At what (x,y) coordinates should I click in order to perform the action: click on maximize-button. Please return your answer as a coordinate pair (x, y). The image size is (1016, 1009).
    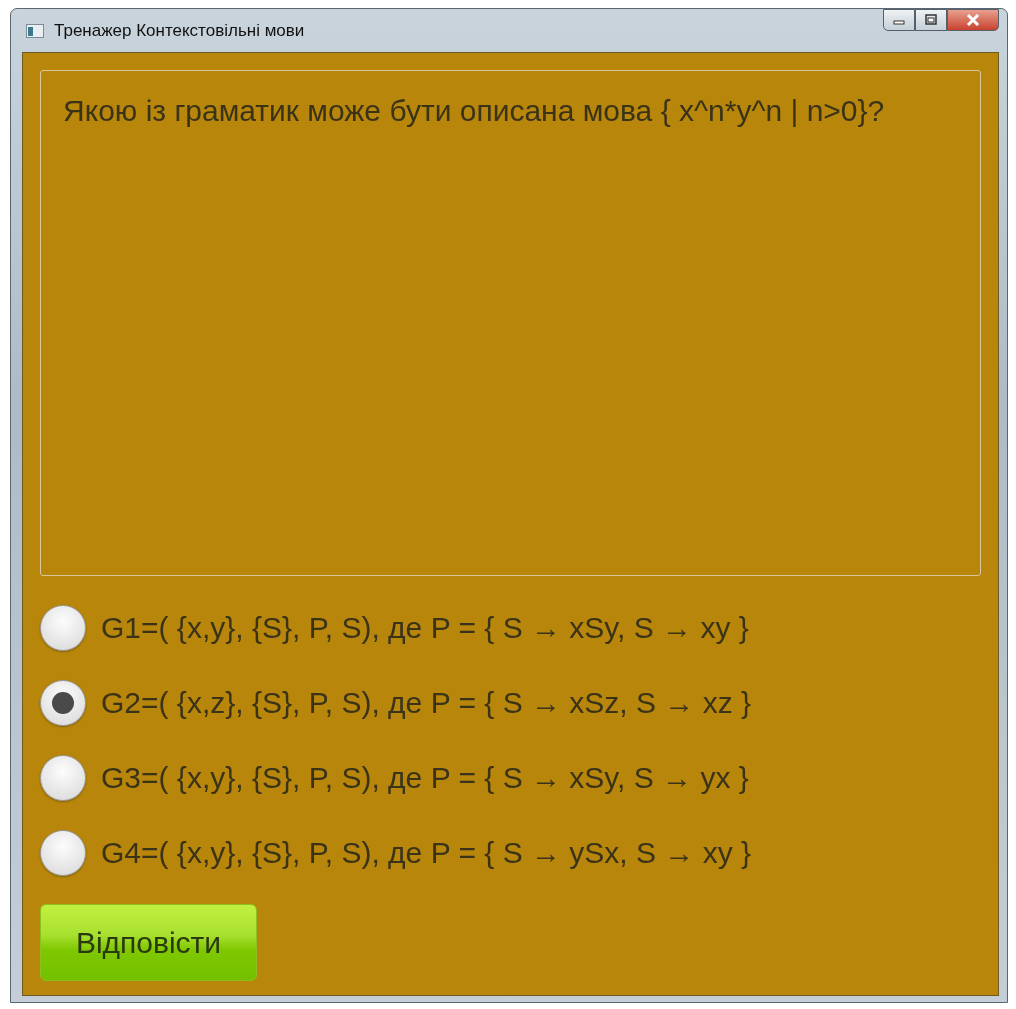
    Looking at the image, I should click on (931, 20).